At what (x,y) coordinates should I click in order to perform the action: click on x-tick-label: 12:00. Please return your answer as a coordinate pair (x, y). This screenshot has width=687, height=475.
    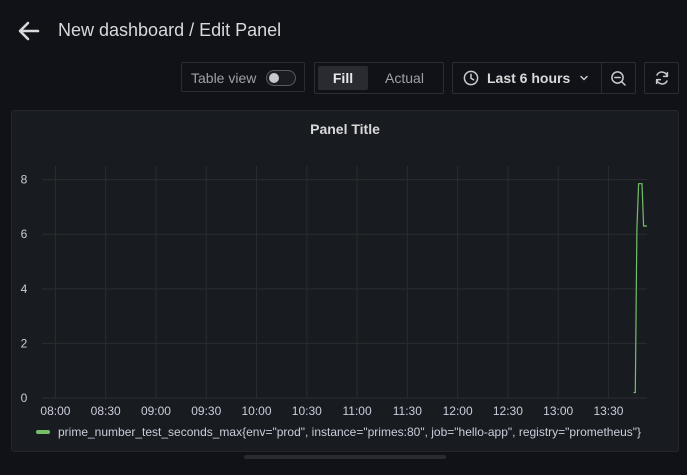
    Looking at the image, I should click on (458, 411).